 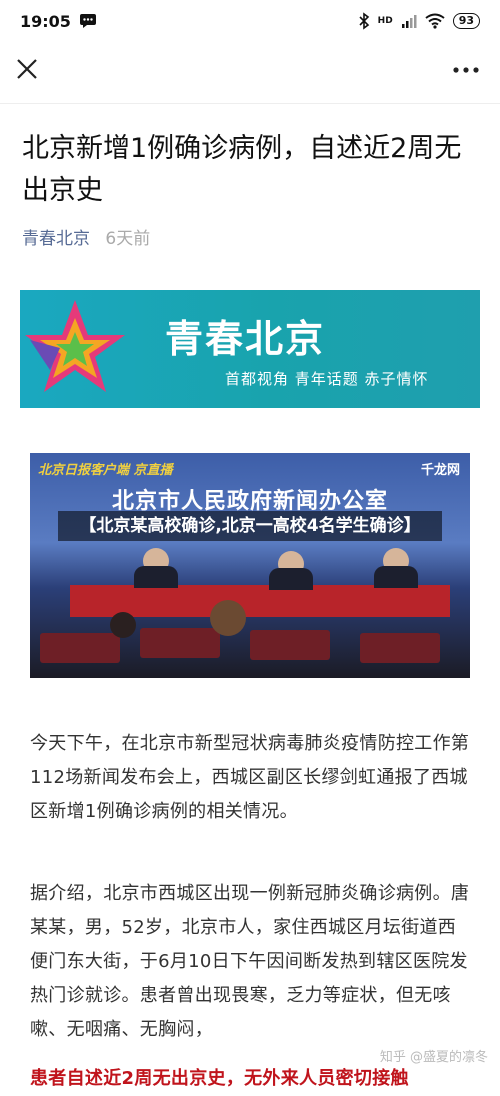 What do you see at coordinates (105, 470) in the screenshot?
I see `photo-logos: 北京日报客户端 京直播` at bounding box center [105, 470].